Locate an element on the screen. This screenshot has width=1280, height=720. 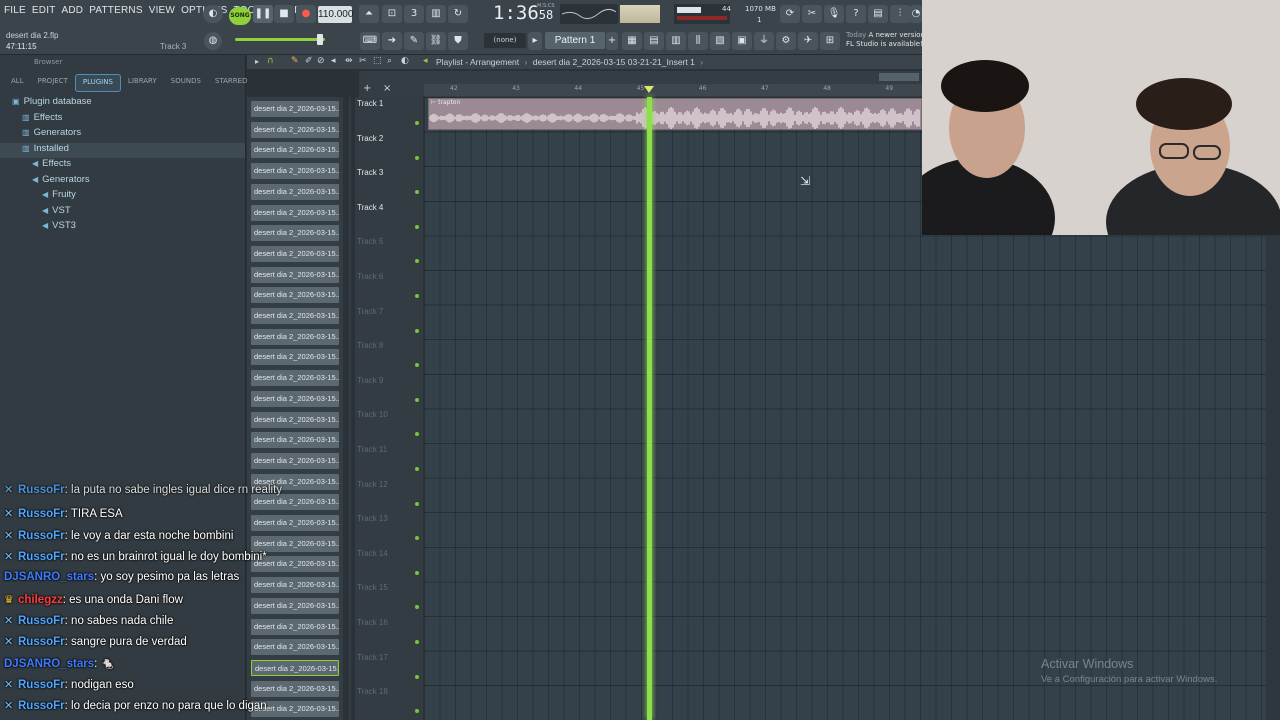
record-button: ● is located at coordinates (306, 14).